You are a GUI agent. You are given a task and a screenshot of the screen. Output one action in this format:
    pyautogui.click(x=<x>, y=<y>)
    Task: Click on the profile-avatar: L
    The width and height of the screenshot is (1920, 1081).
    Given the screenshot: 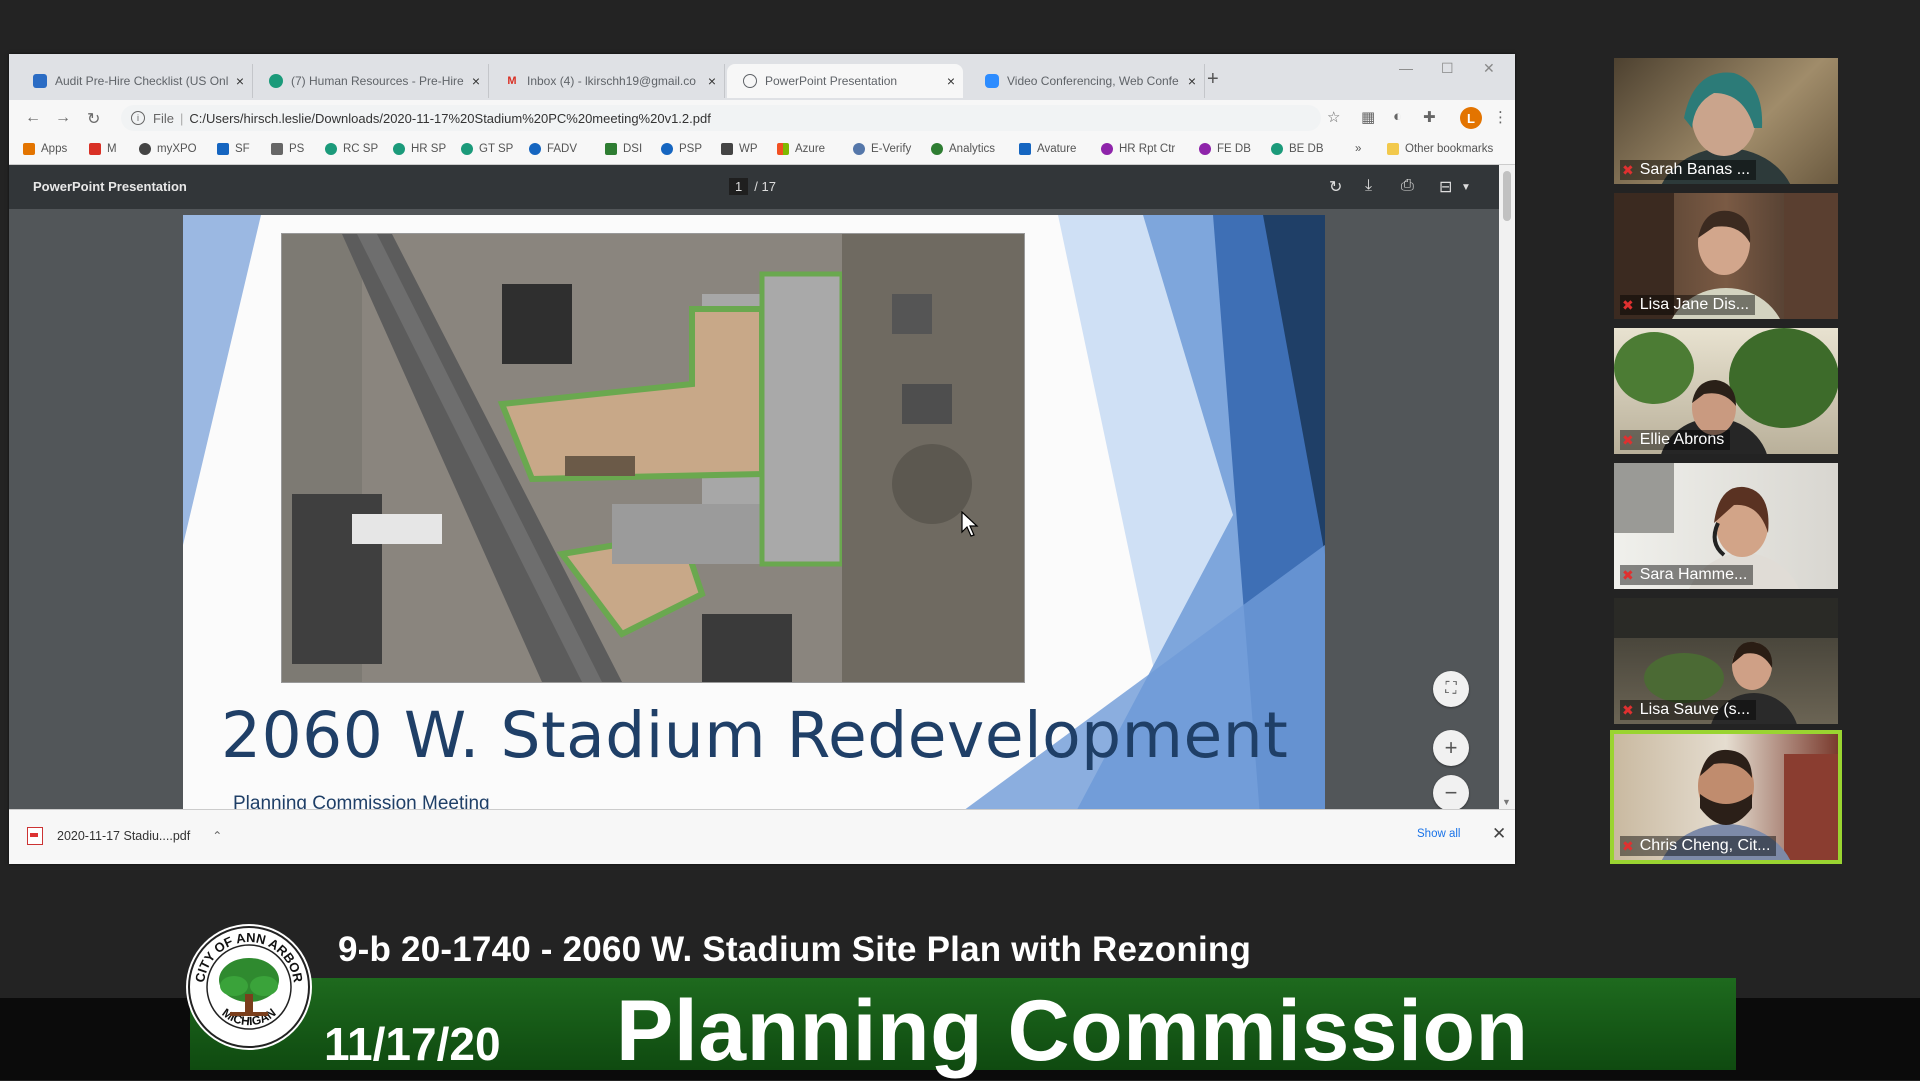 What is the action you would take?
    pyautogui.click(x=1471, y=118)
    